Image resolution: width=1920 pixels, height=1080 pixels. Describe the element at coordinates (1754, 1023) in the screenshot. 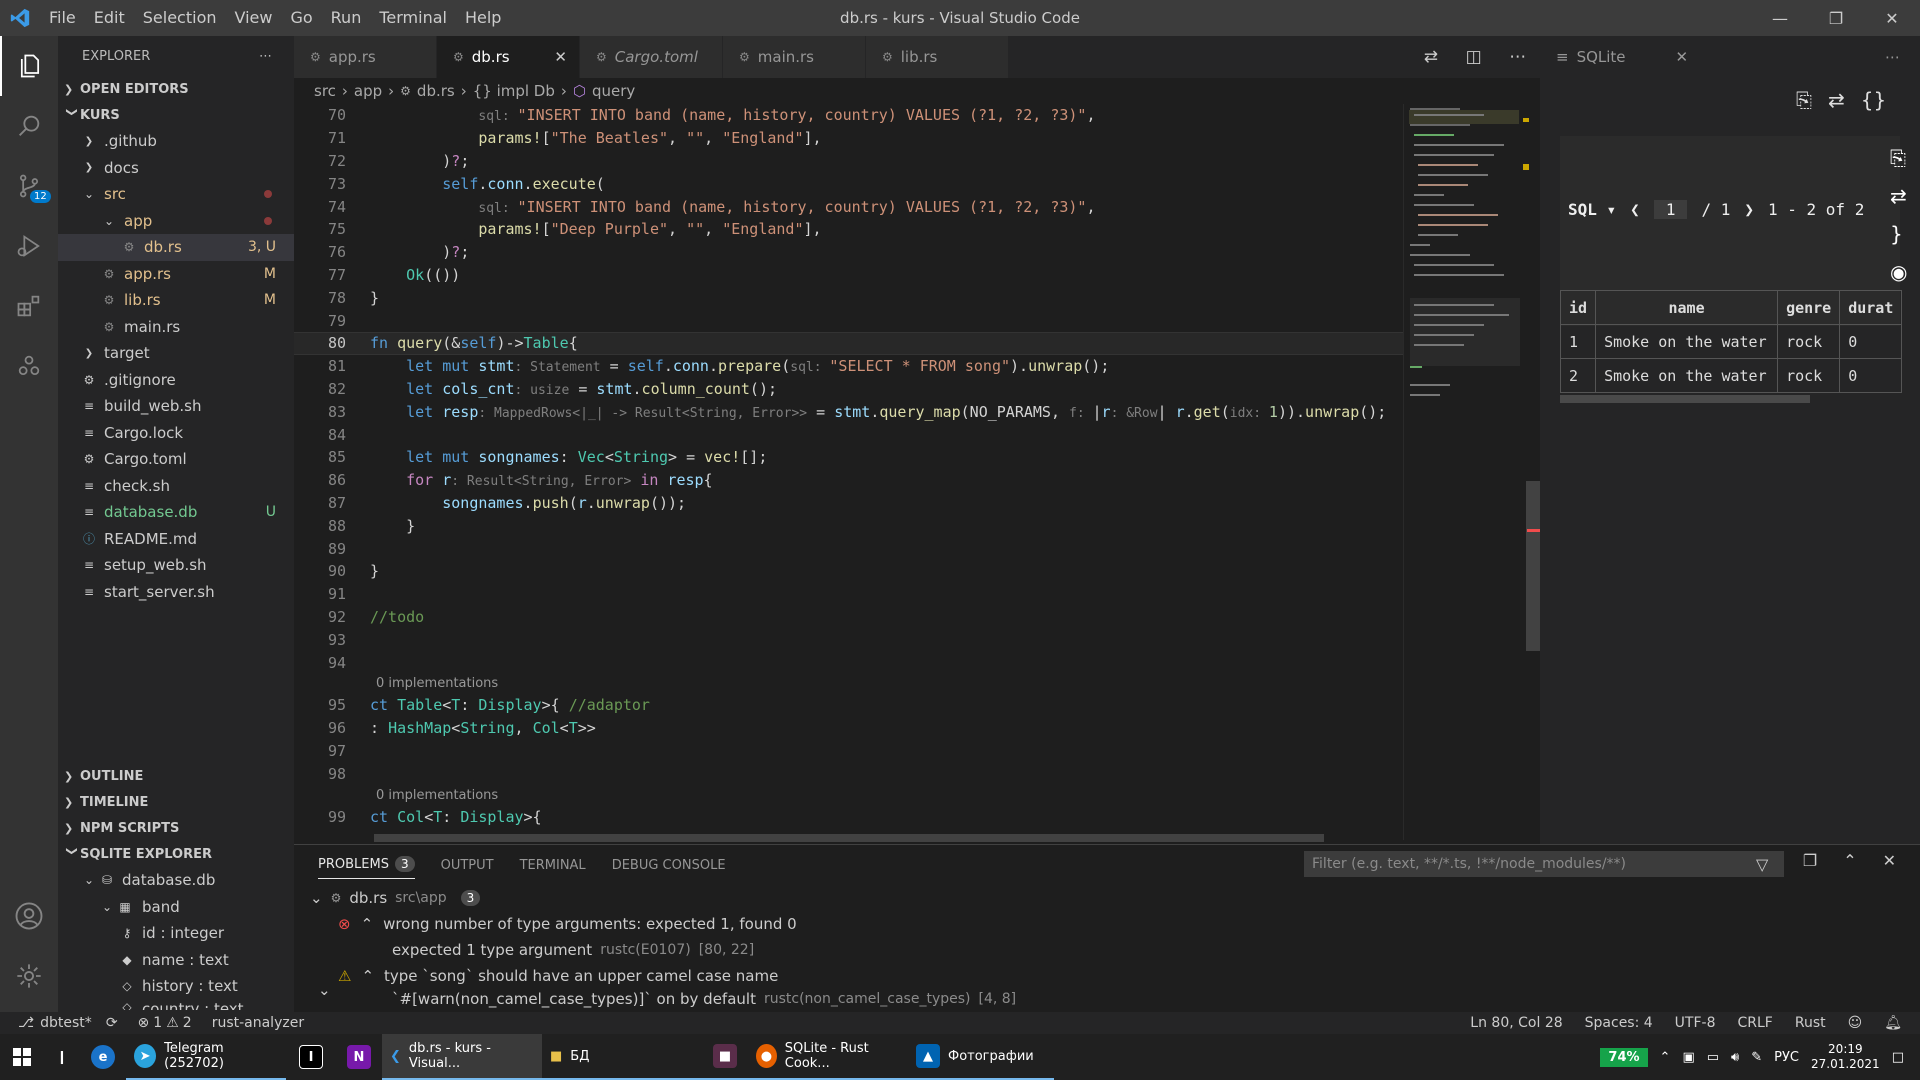

I see `line-ending: CRLF` at that location.